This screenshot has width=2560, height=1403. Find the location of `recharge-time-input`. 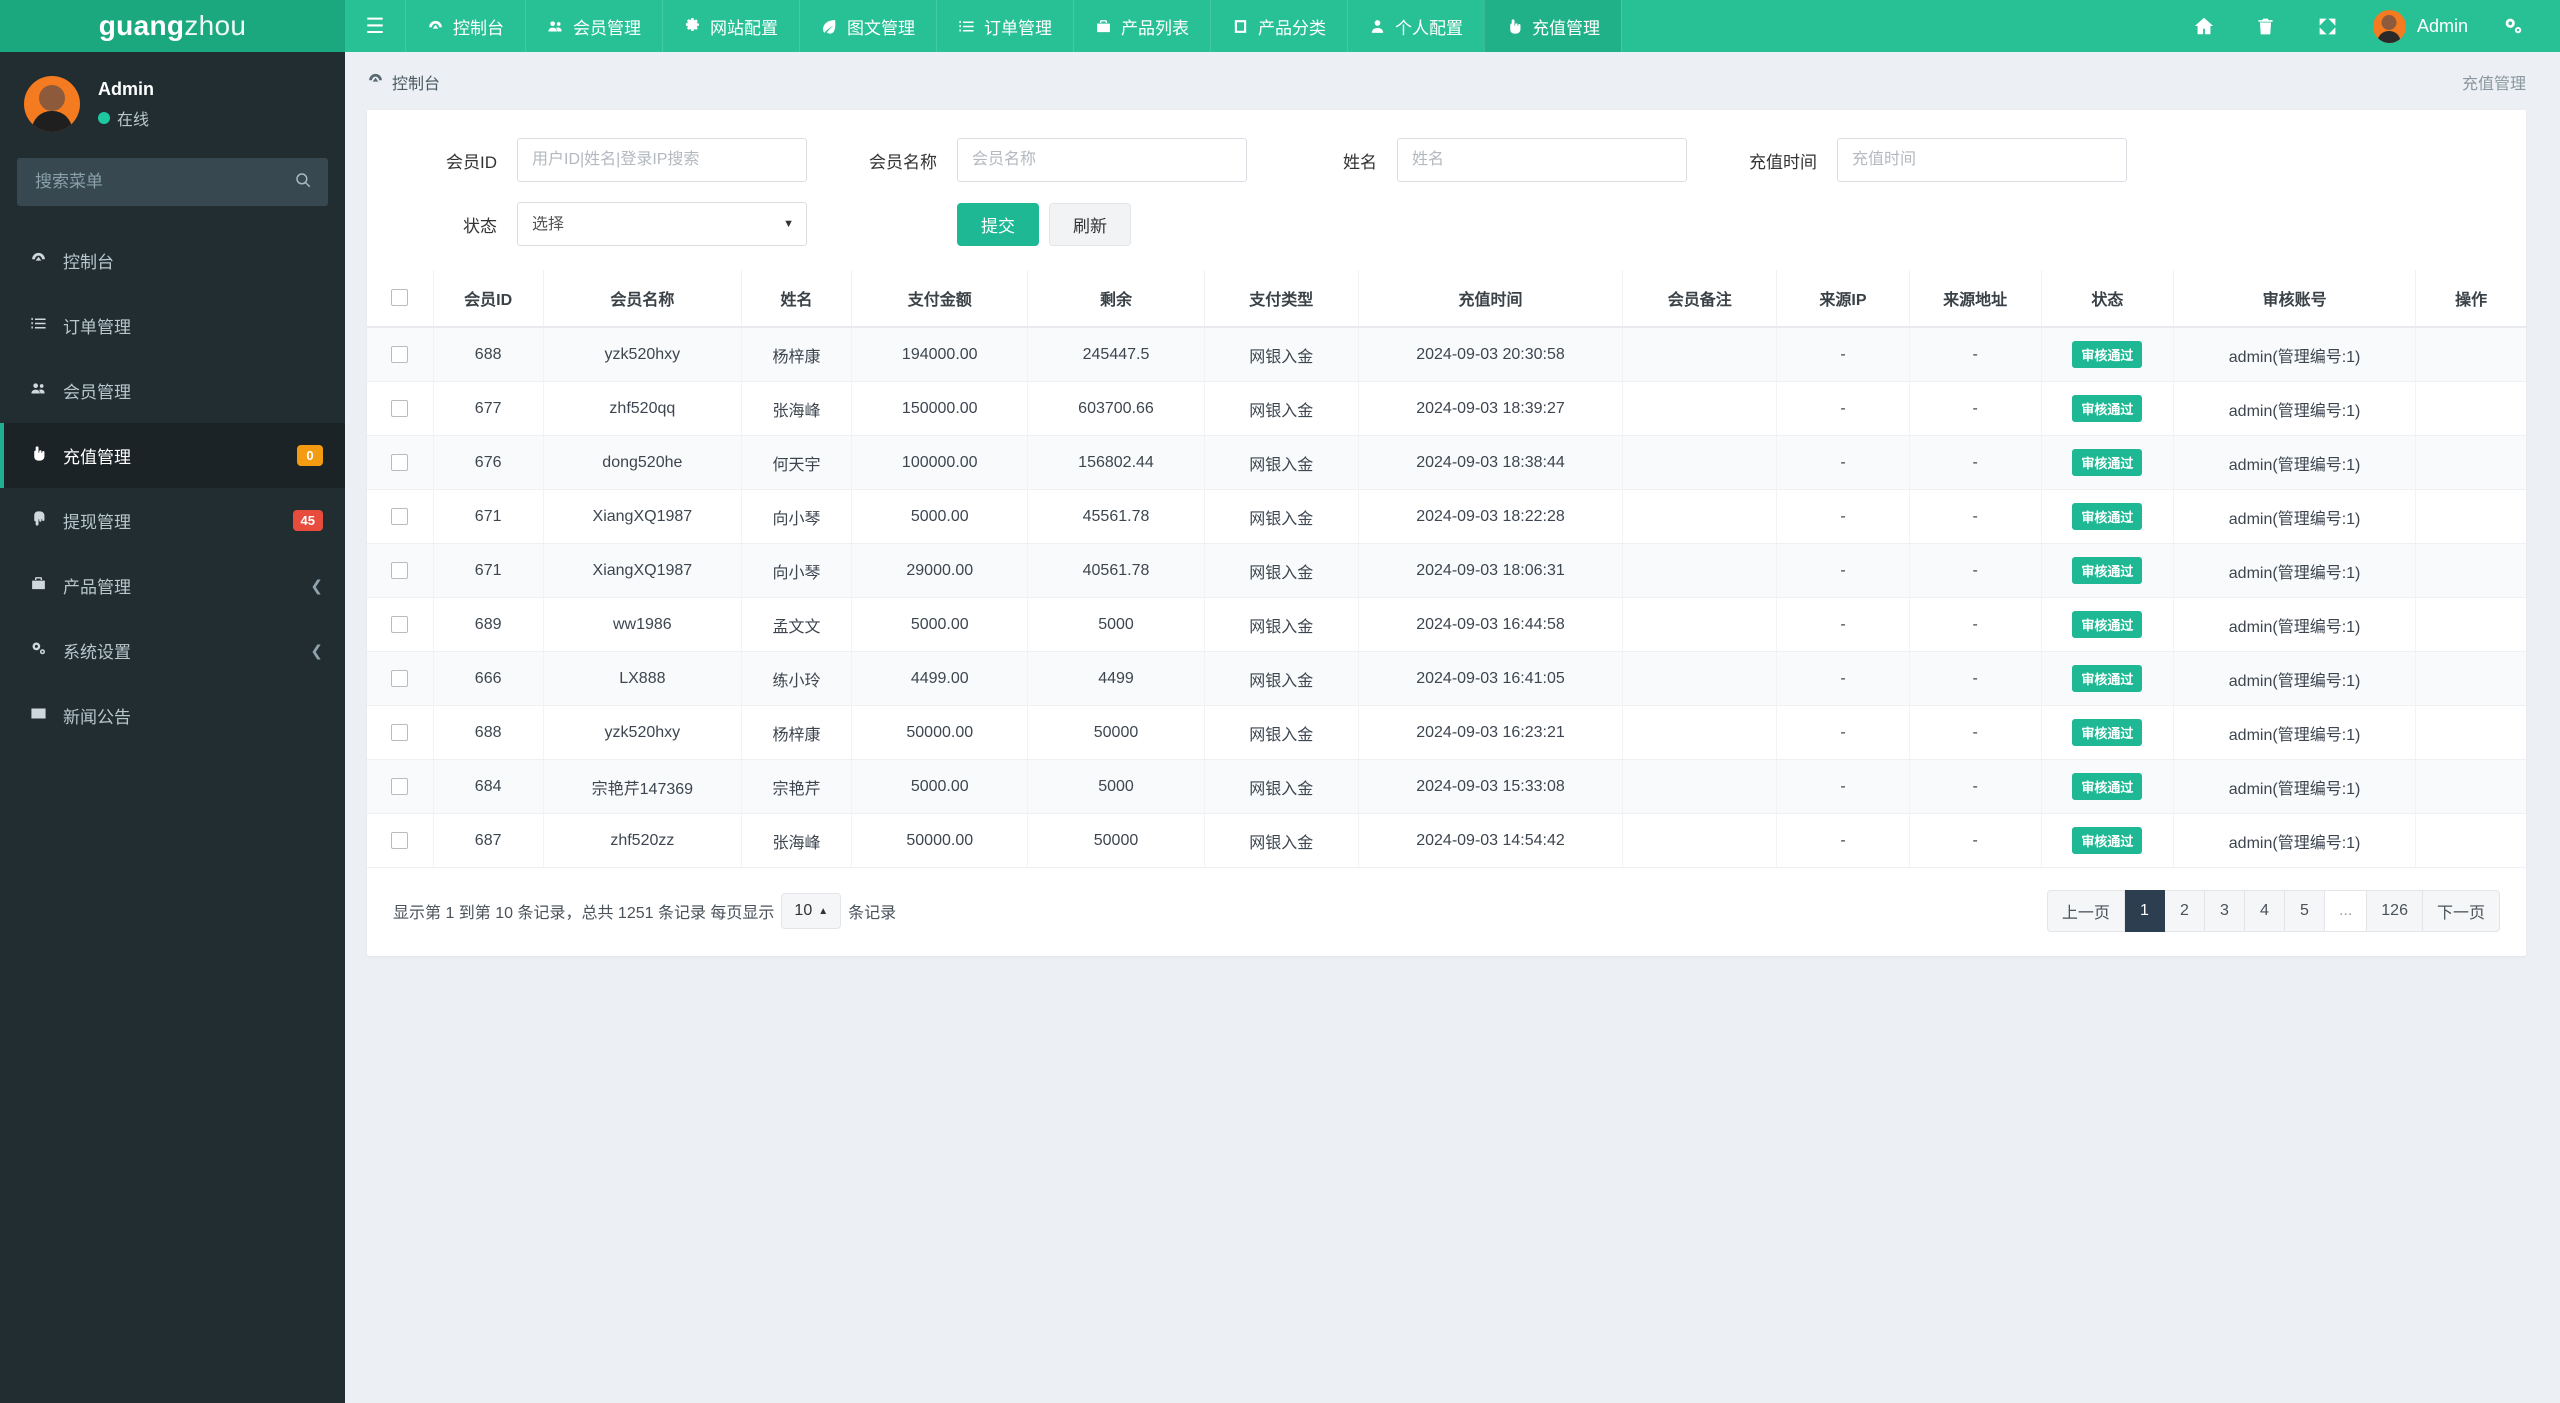

recharge-time-input is located at coordinates (1982, 160).